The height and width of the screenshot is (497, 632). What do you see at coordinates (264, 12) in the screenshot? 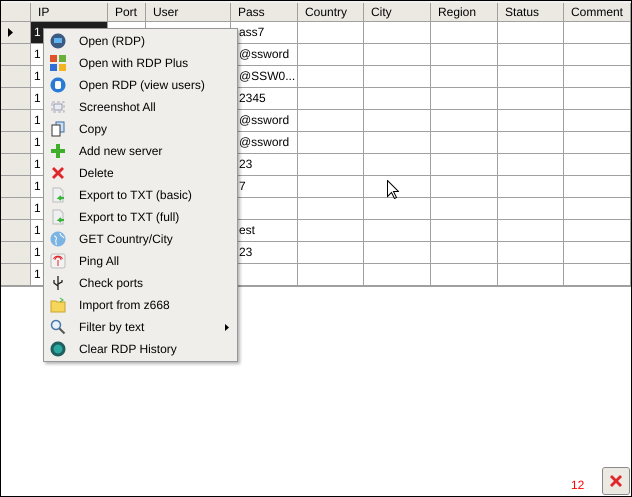
I see `column-header: Pass` at bounding box center [264, 12].